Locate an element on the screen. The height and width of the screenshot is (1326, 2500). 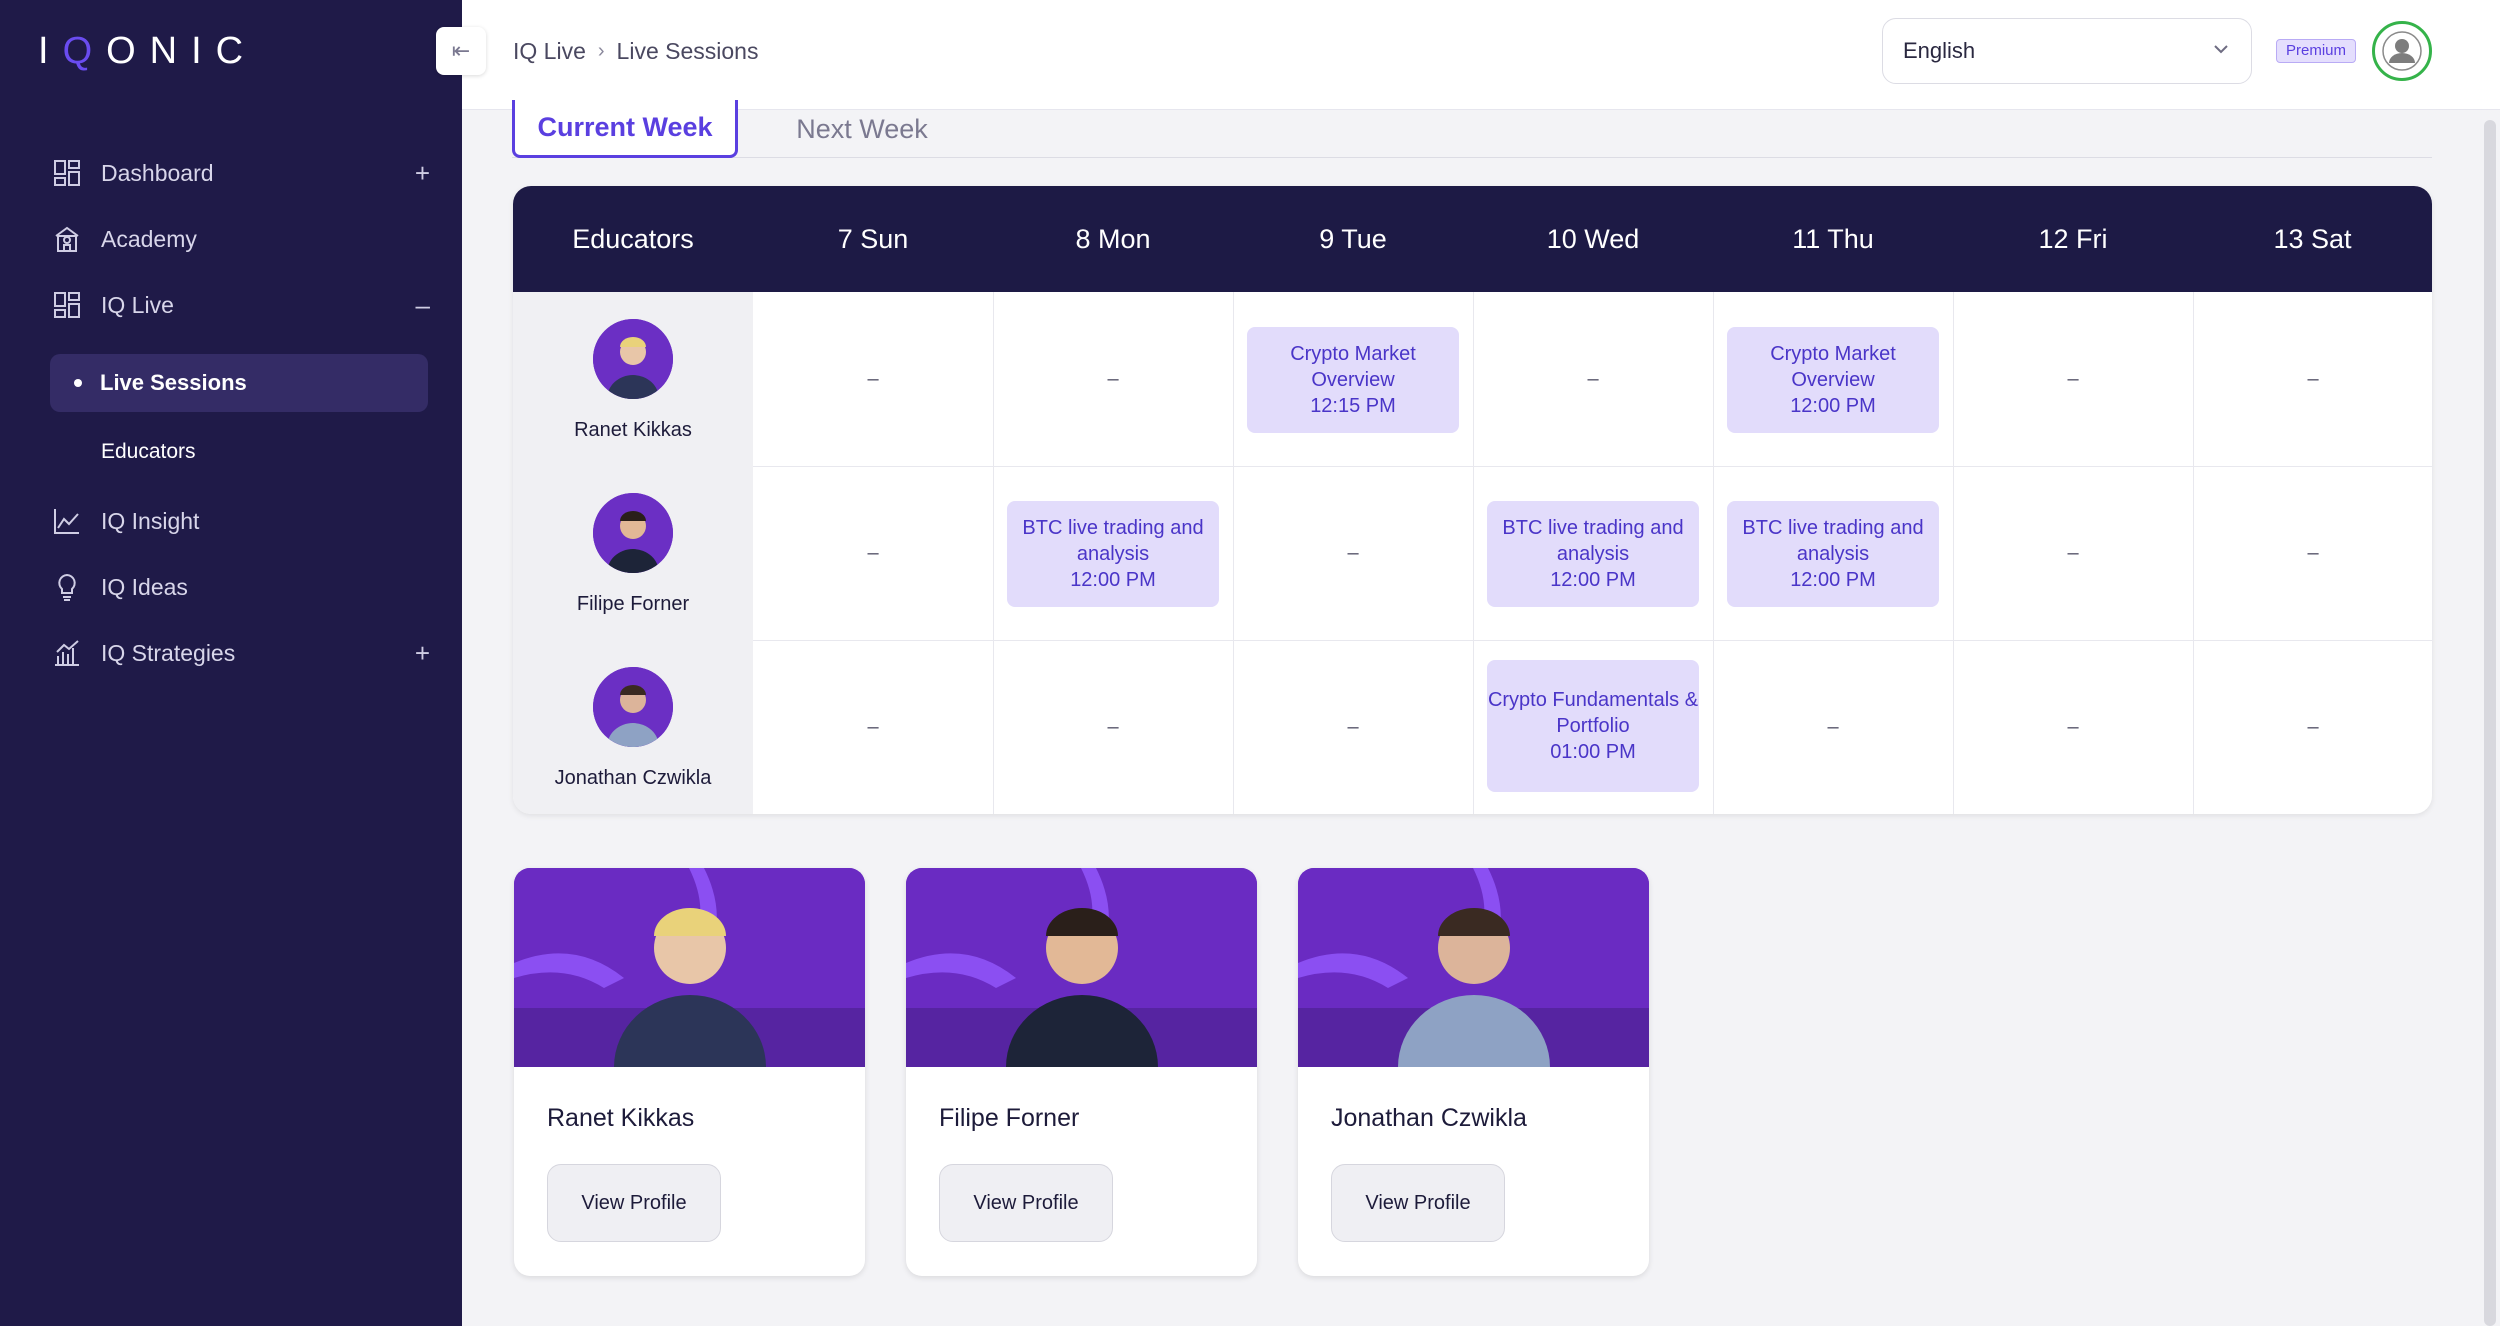
sidebar-item-iq-live: IQ Live – is located at coordinates (240, 305).